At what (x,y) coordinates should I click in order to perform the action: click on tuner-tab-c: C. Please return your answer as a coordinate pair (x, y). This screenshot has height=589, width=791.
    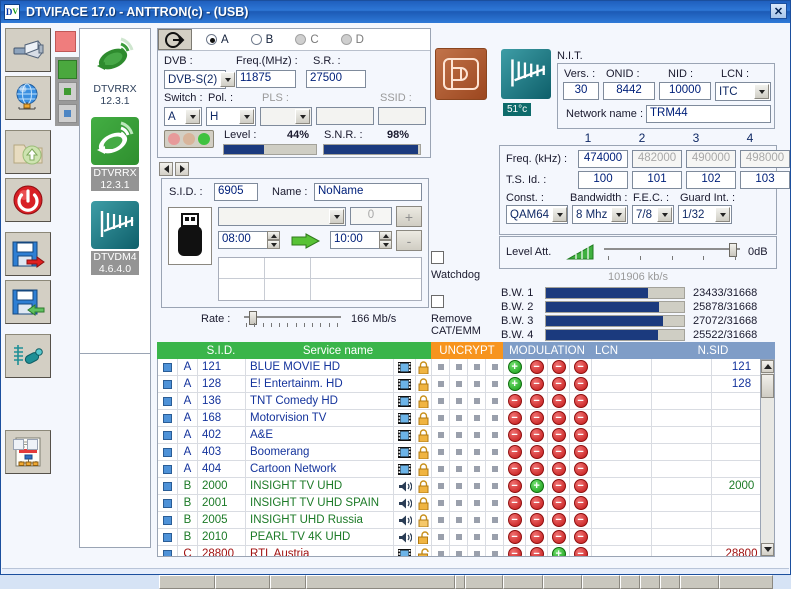
    Looking at the image, I should click on (307, 40).